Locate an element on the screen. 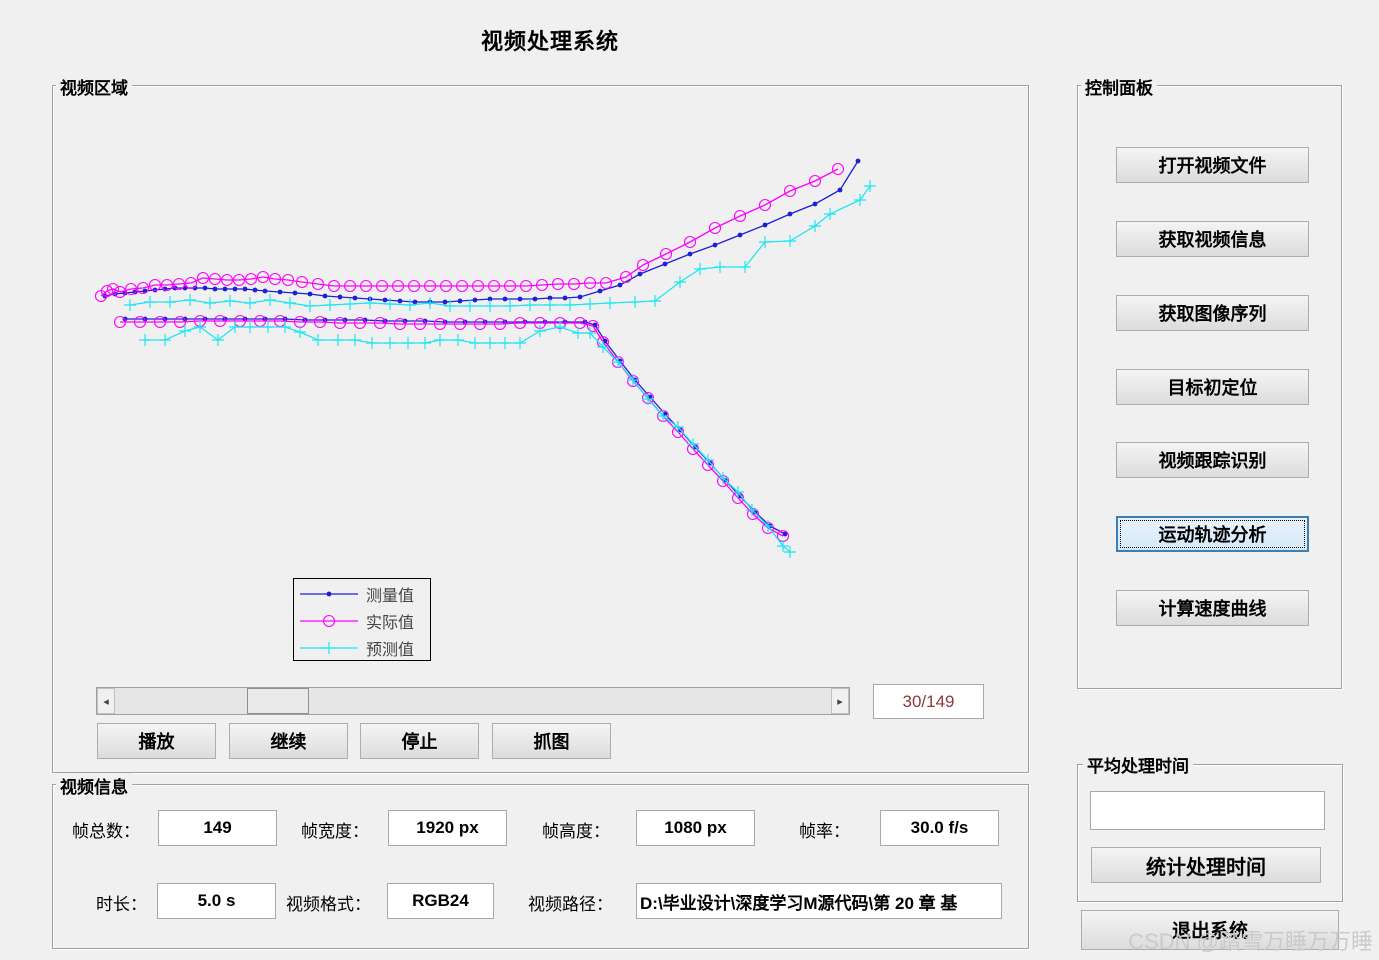 This screenshot has height=960, width=1379. legend-label-predicted: 预测值 is located at coordinates (390, 649).